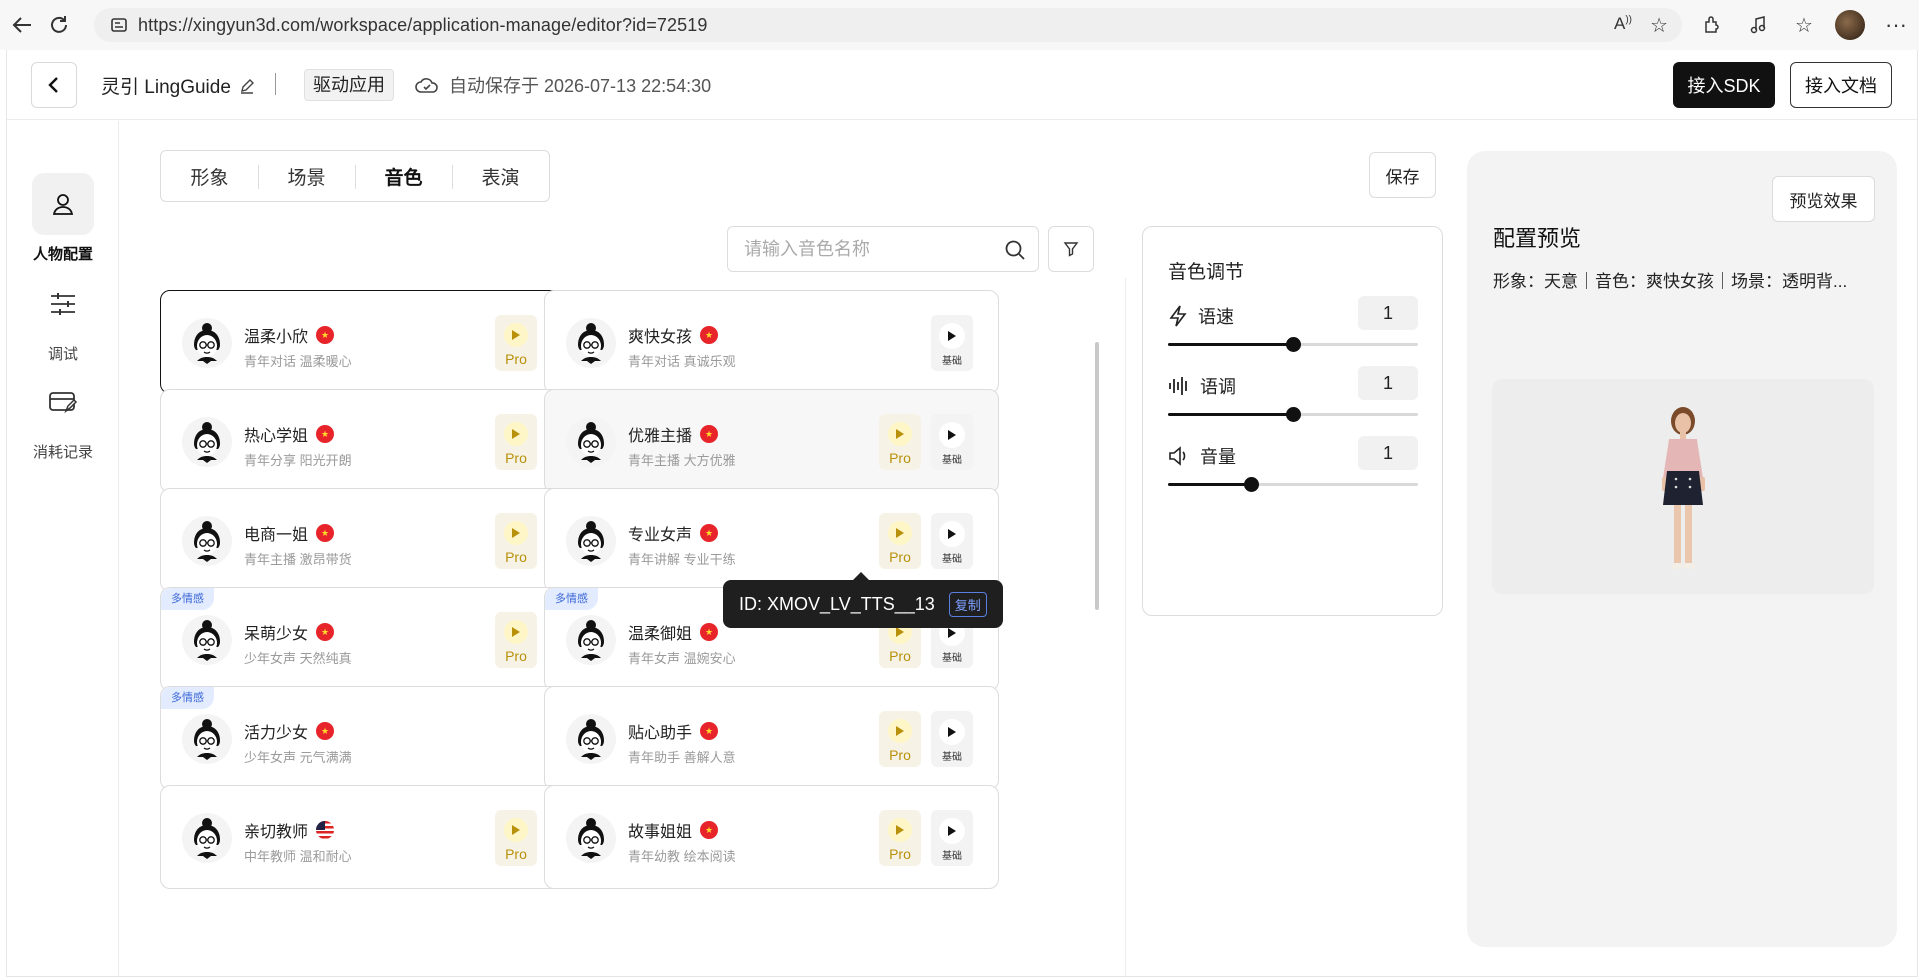 This screenshot has height=980, width=1919. I want to click on preview-effect-button: 预览效果, so click(1823, 199).